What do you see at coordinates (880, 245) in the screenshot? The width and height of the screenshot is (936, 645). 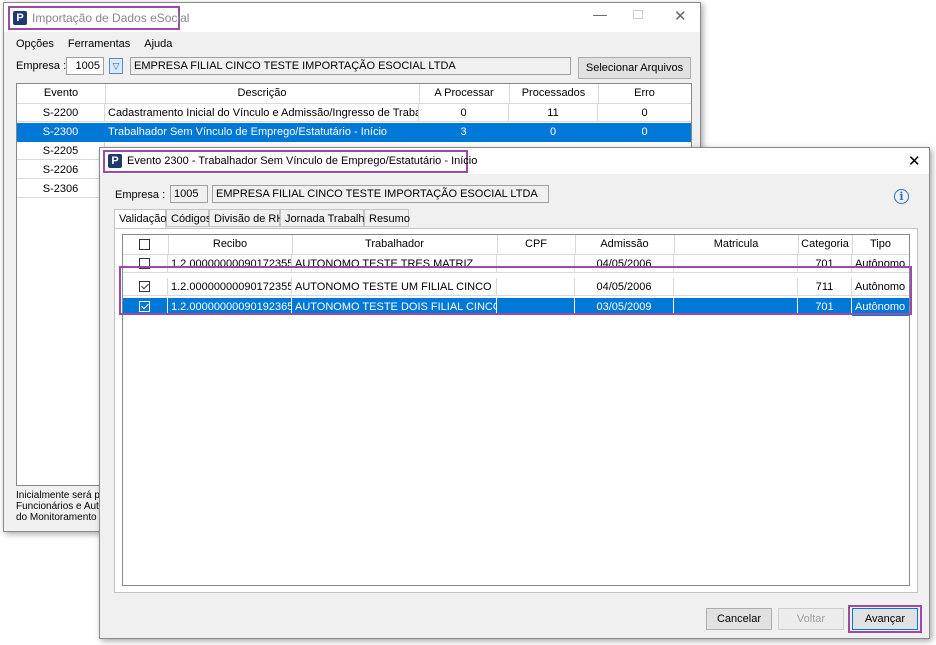 I see `col-tipo: Tipo` at bounding box center [880, 245].